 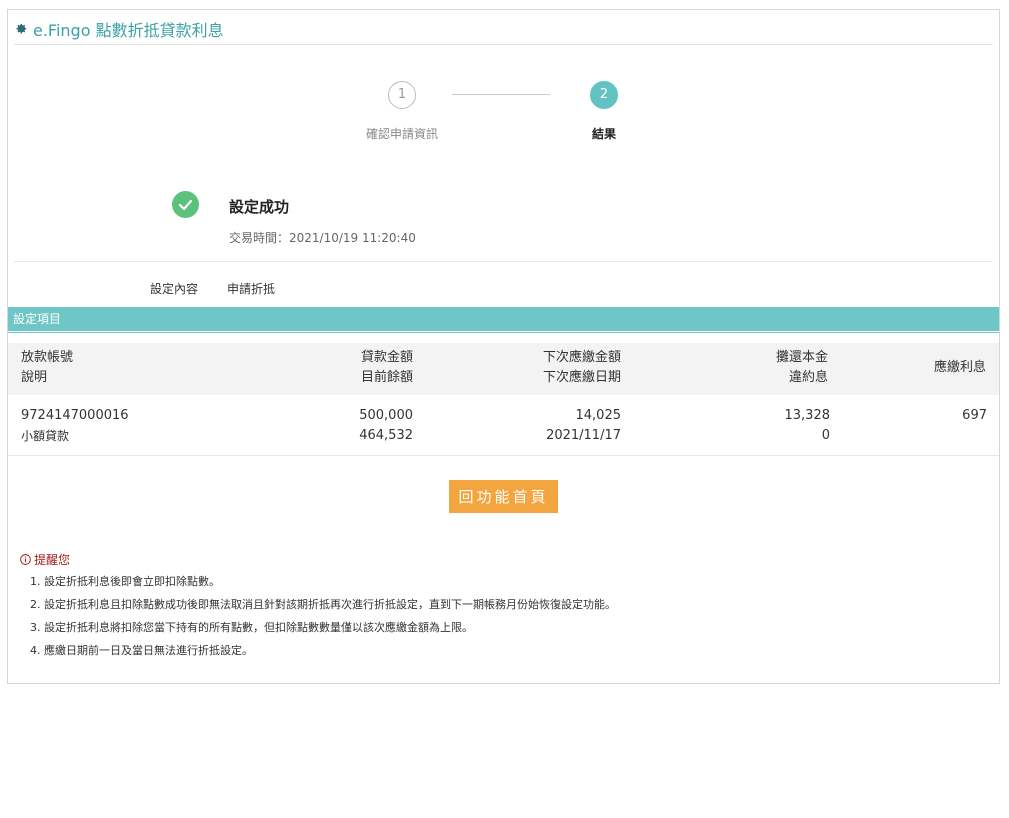 I want to click on setting-label: 設定內容, so click(x=174, y=289).